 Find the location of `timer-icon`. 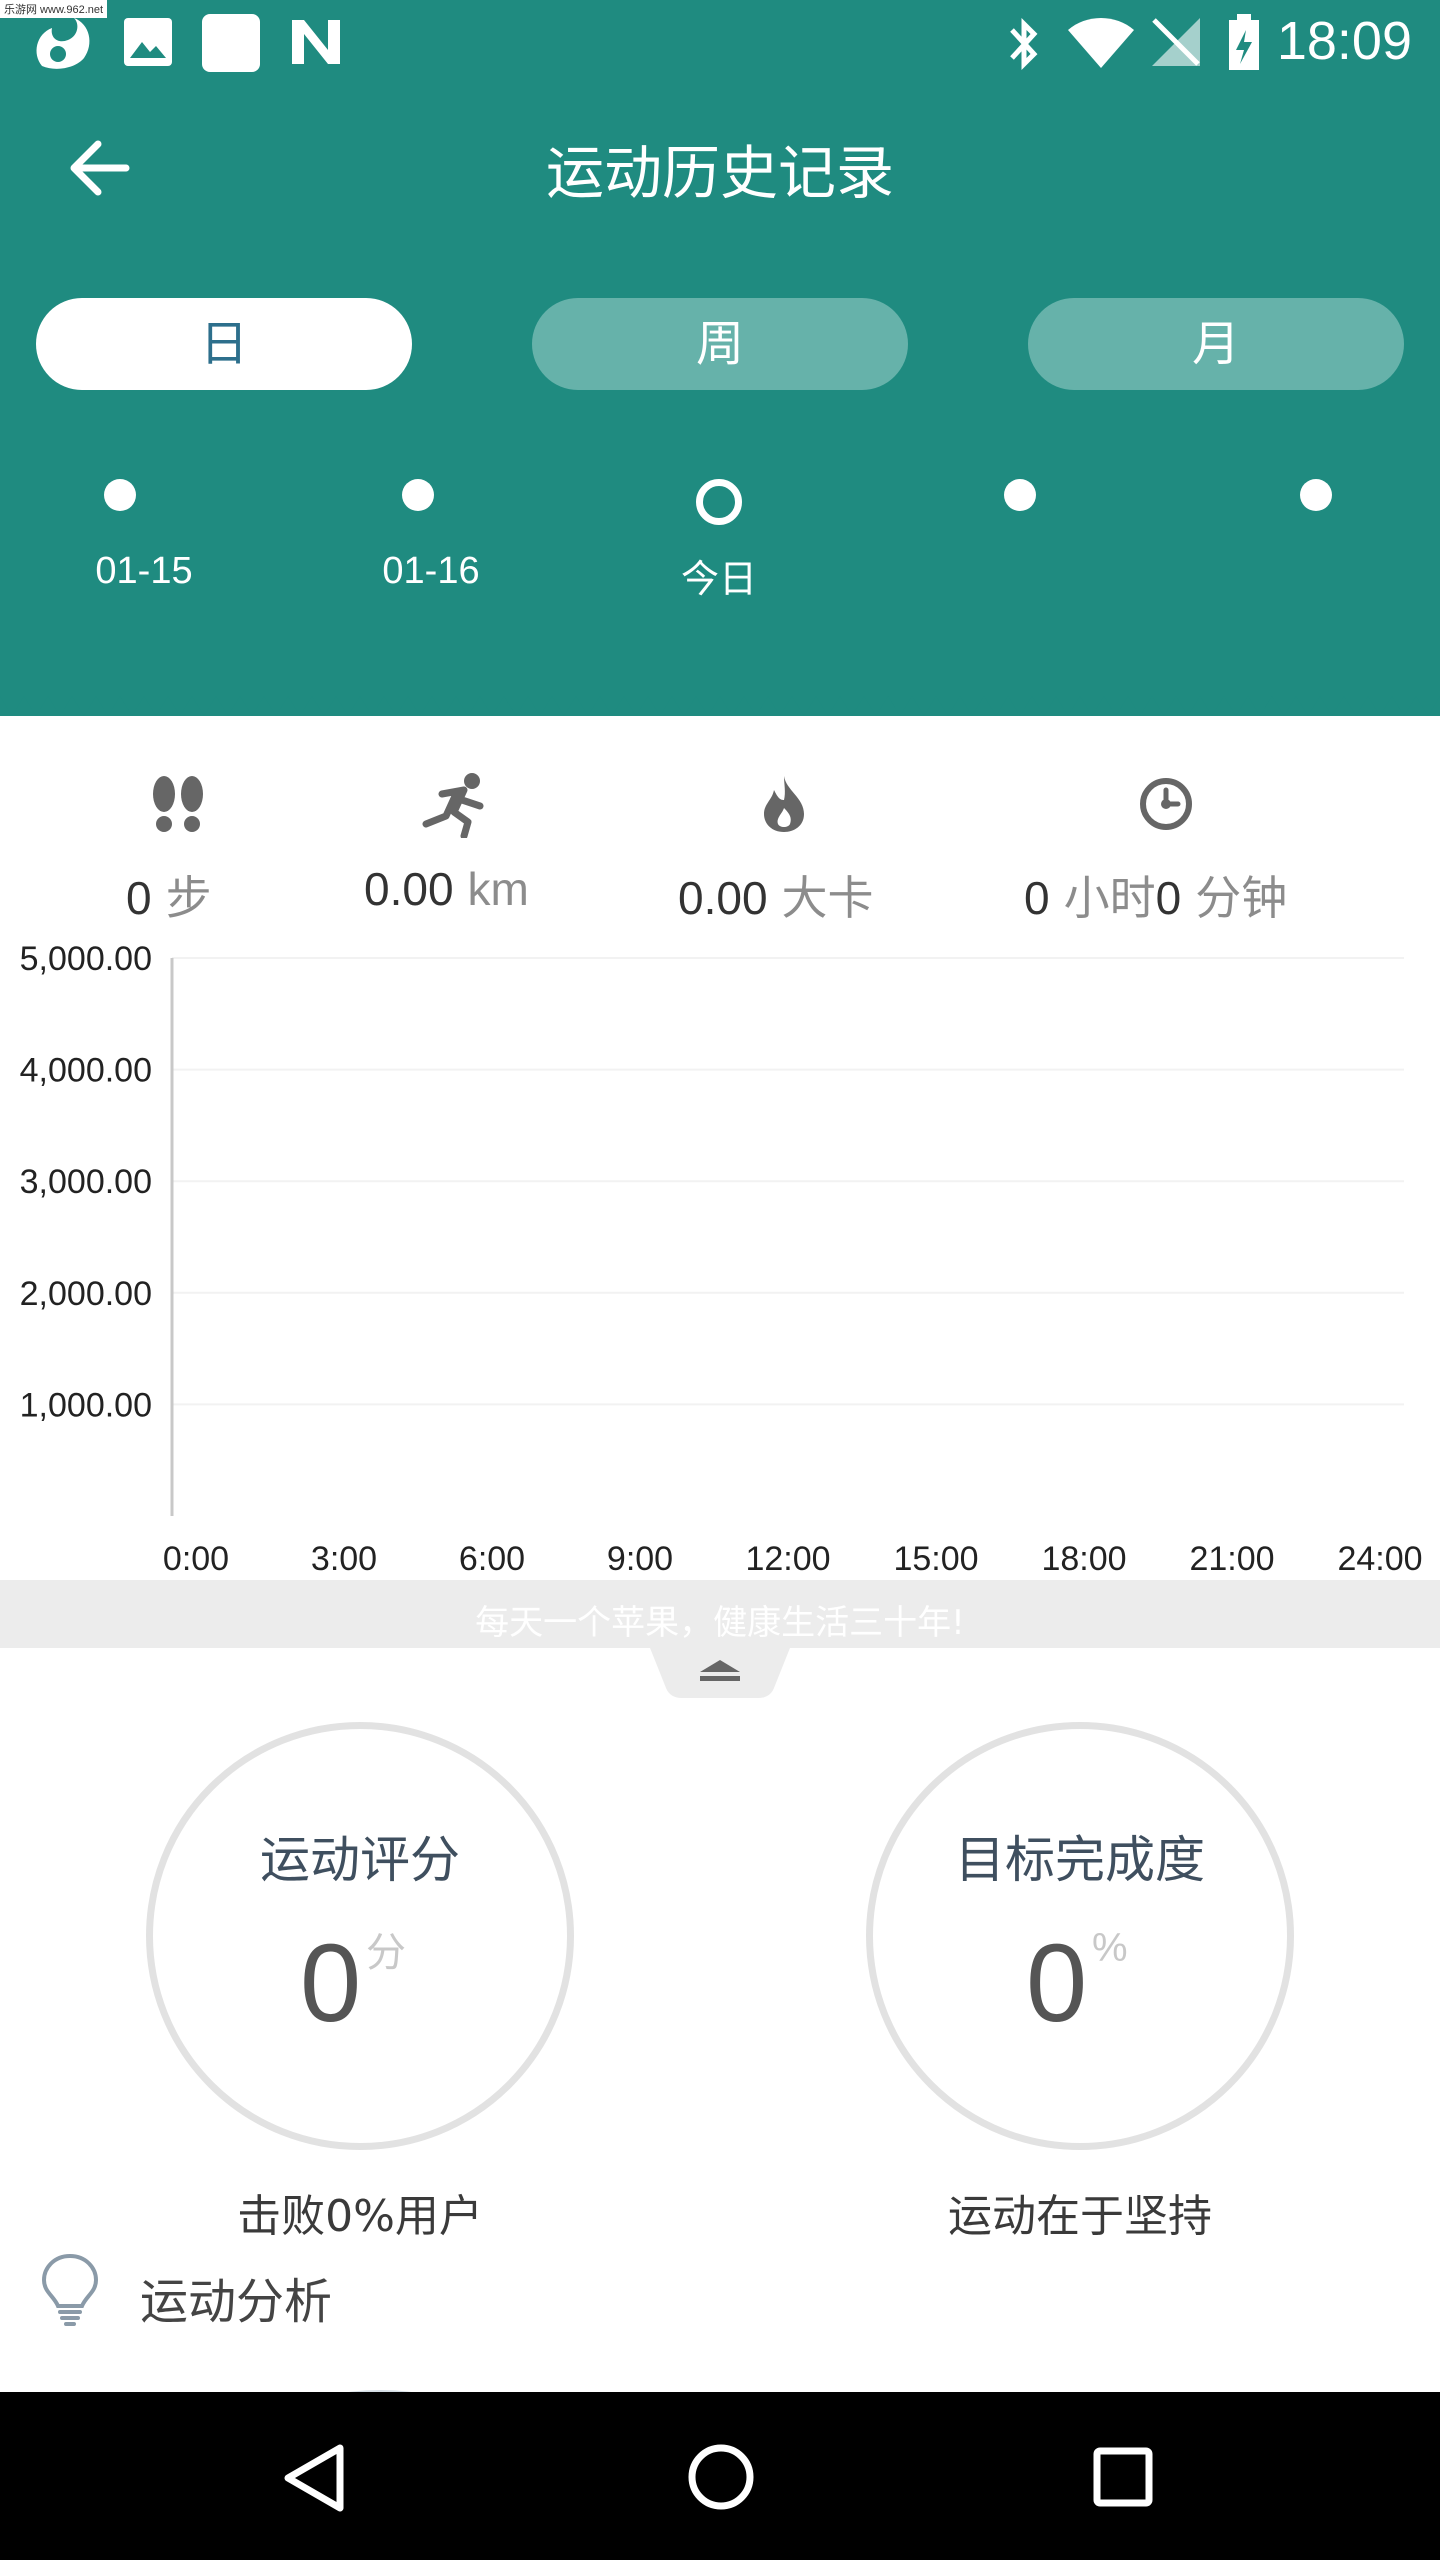

timer-icon is located at coordinates (1166, 804).